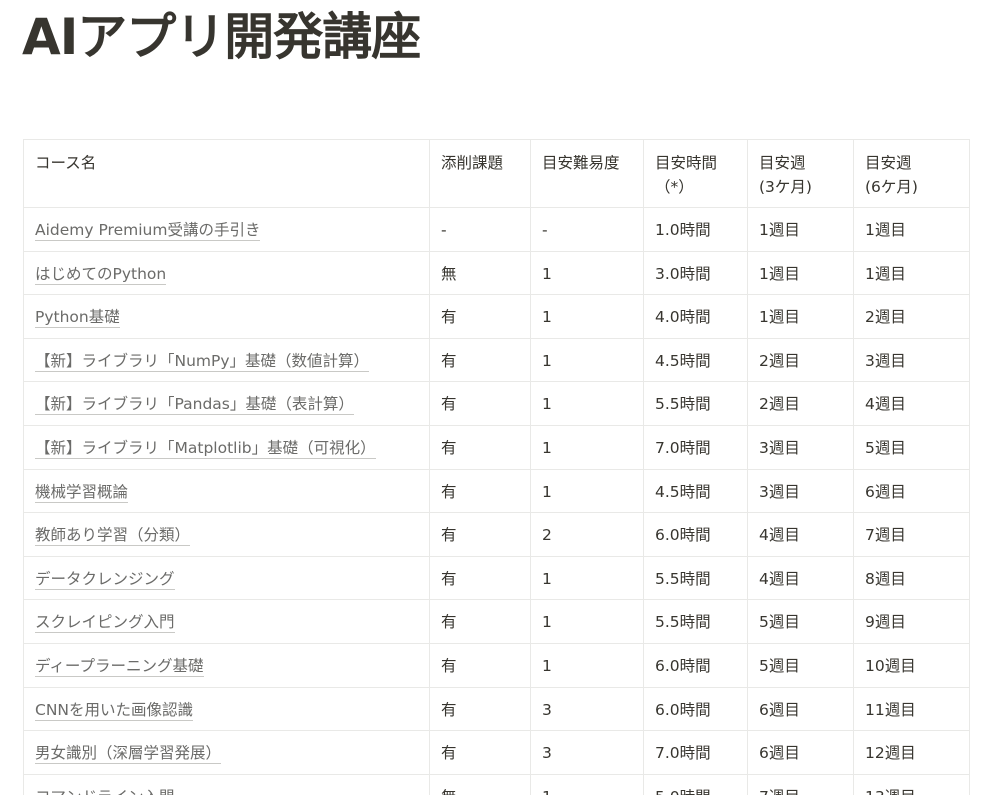 Image resolution: width=984 pixels, height=795 pixels. I want to click on cell-week-3months: 5週目, so click(800, 621).